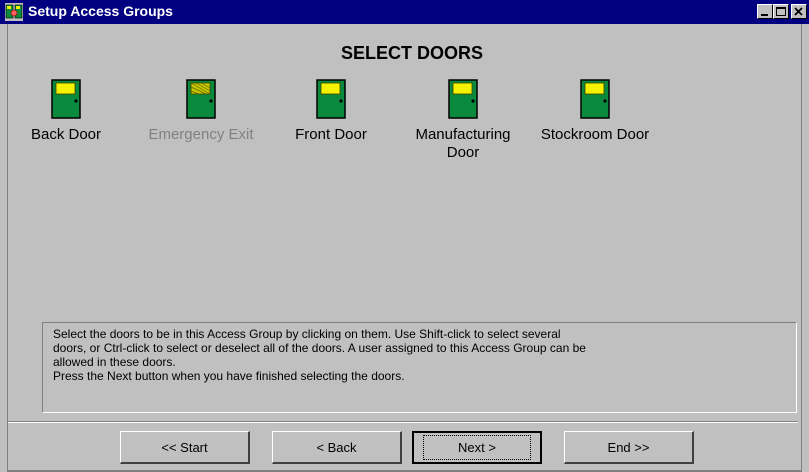 The width and height of the screenshot is (809, 472). I want to click on next-button: Next >, so click(477, 447).